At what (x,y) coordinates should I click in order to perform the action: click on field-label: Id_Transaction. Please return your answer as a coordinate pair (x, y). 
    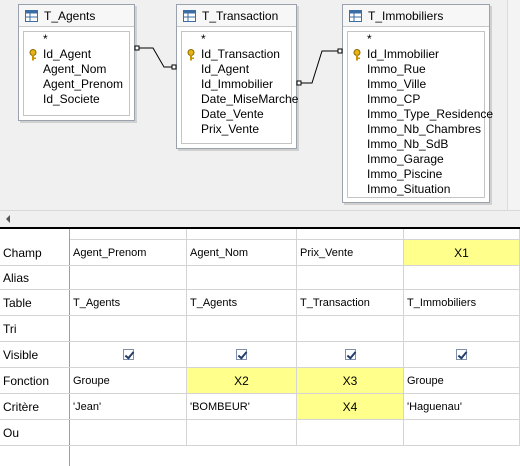
    Looking at the image, I should click on (240, 54).